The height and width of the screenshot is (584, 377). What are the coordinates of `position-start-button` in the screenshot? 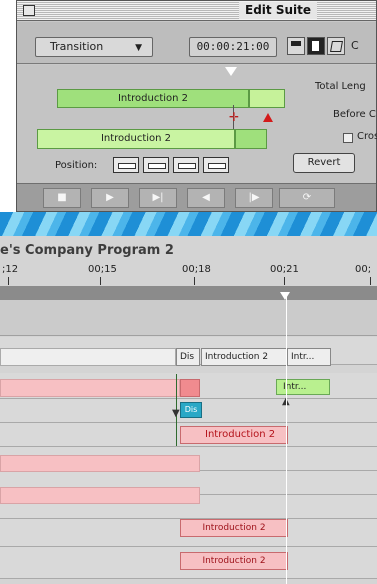 It's located at (126, 165).